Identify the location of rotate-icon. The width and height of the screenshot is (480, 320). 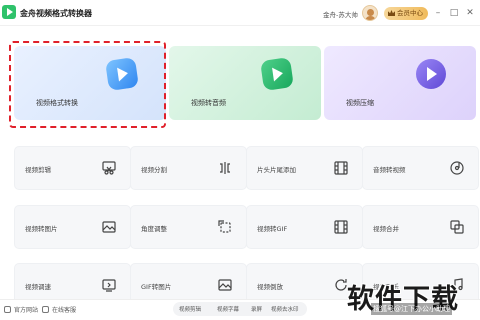
(225, 227).